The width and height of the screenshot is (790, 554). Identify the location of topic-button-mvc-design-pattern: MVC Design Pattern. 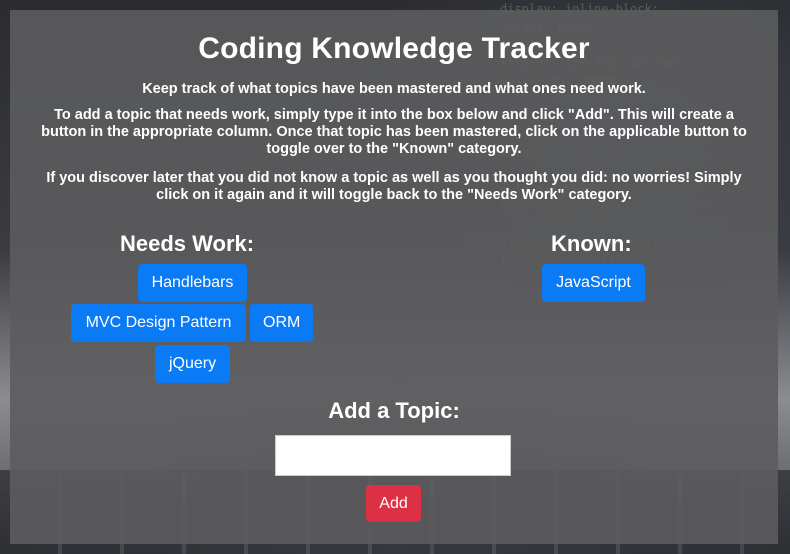
(158, 323).